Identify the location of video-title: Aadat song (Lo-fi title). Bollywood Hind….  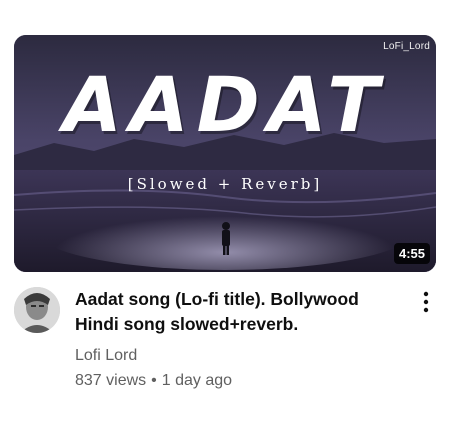
(240, 312).